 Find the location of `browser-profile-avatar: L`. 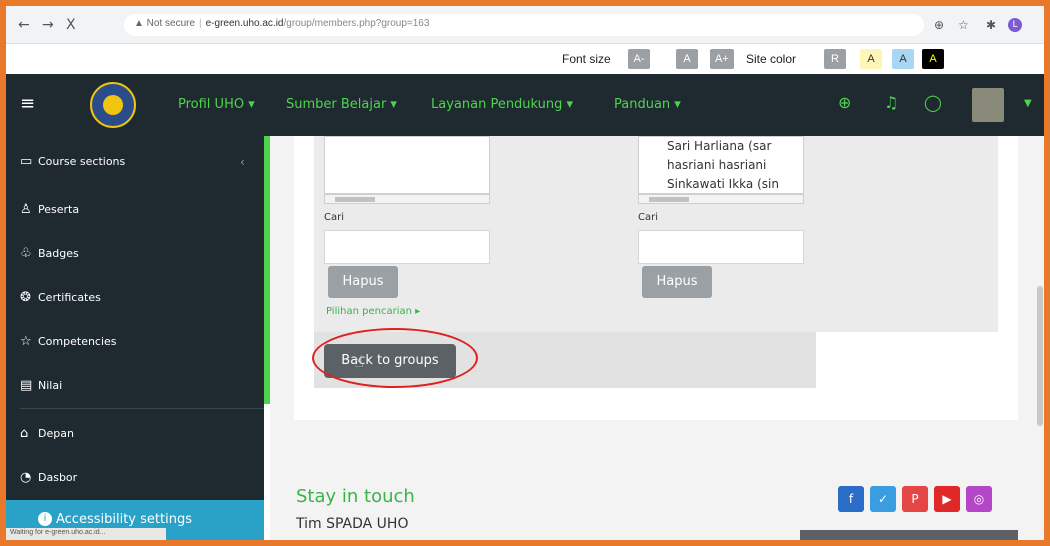

browser-profile-avatar: L is located at coordinates (1015, 25).